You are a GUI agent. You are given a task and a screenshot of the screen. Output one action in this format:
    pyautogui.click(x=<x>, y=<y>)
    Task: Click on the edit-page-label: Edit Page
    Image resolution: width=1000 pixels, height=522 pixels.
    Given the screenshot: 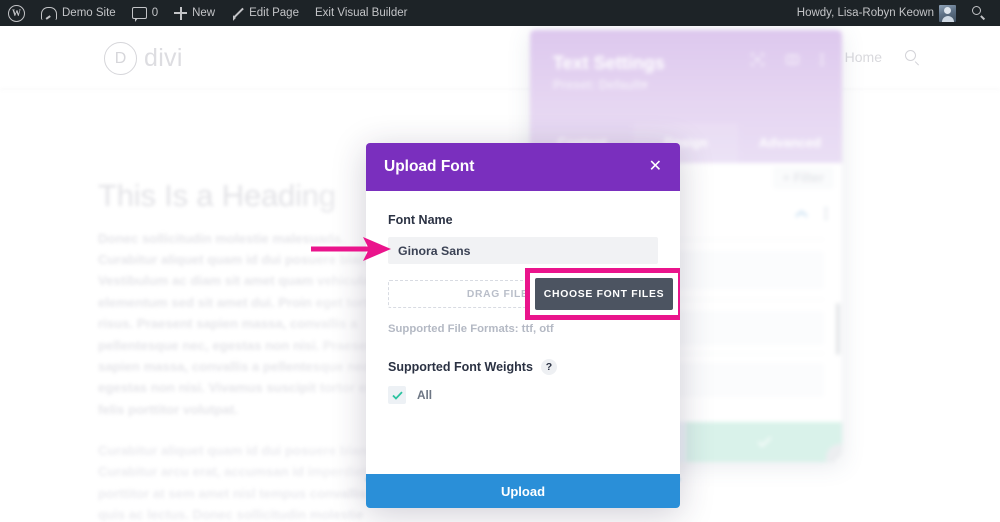 What is the action you would take?
    pyautogui.click(x=274, y=13)
    